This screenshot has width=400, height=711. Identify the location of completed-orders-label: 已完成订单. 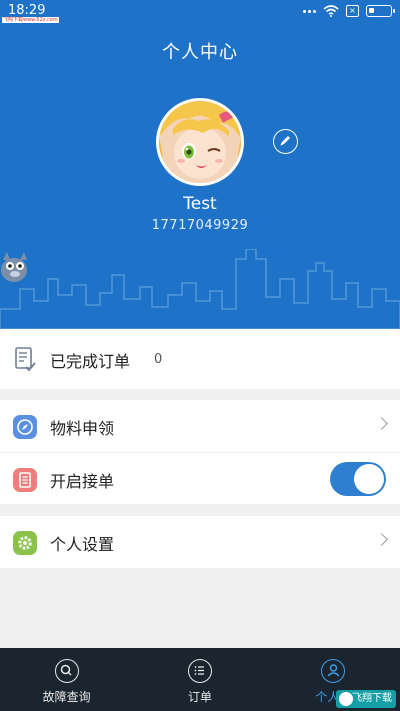
(90, 361).